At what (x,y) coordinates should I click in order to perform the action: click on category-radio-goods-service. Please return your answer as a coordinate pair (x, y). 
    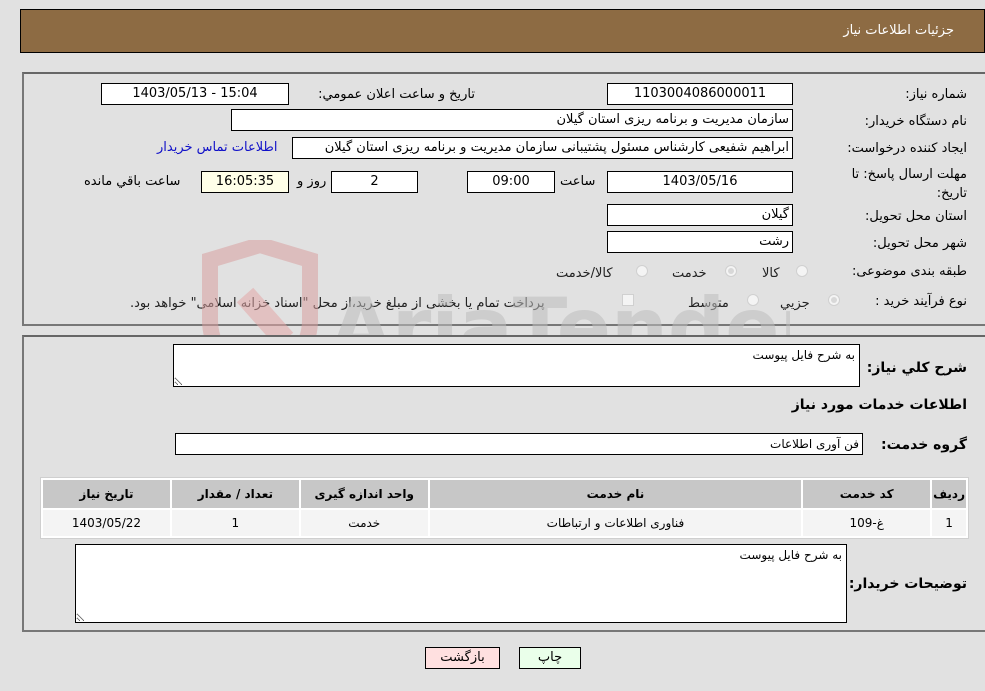
    Looking at the image, I should click on (642, 271).